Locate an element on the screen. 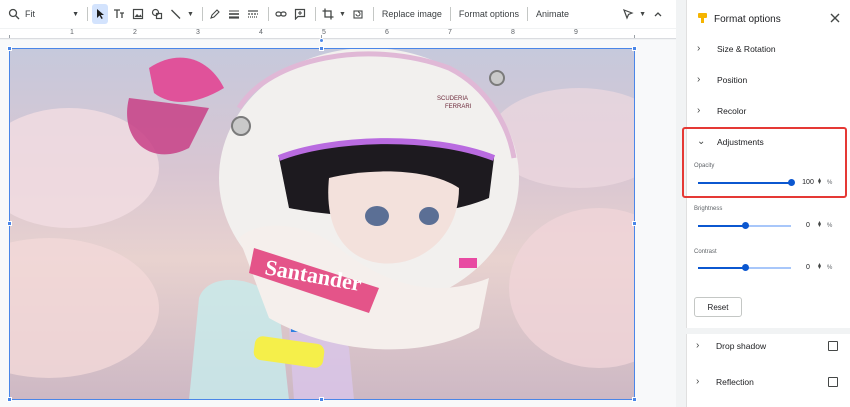  section-label: Drop shadow is located at coordinates (741, 345).